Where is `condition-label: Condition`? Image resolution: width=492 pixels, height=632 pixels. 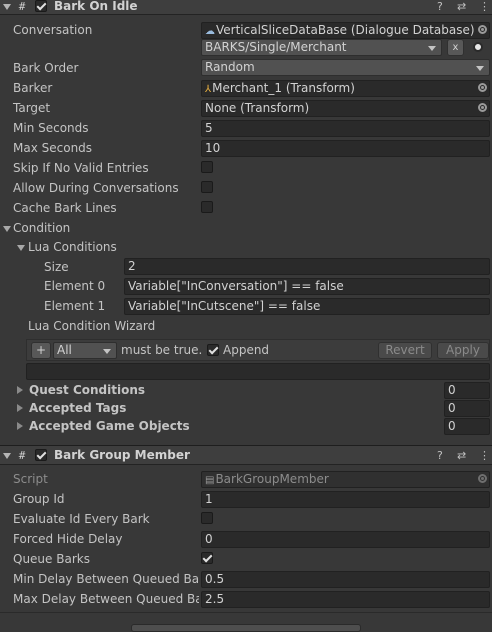 condition-label: Condition is located at coordinates (41, 228).